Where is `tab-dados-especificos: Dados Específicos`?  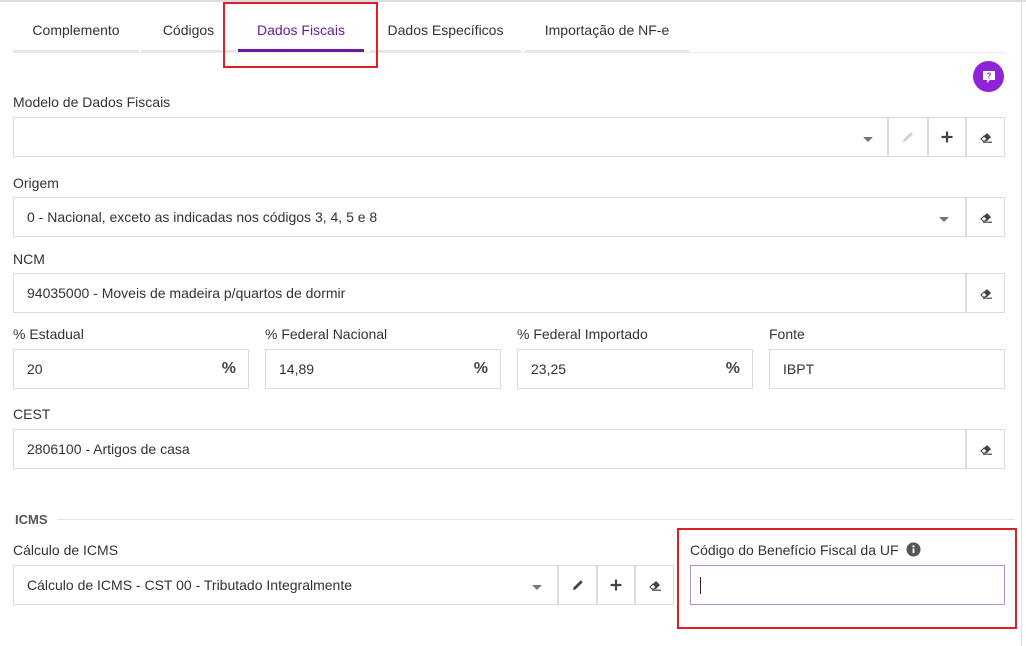 tab-dados-especificos: Dados Específicos is located at coordinates (445, 30).